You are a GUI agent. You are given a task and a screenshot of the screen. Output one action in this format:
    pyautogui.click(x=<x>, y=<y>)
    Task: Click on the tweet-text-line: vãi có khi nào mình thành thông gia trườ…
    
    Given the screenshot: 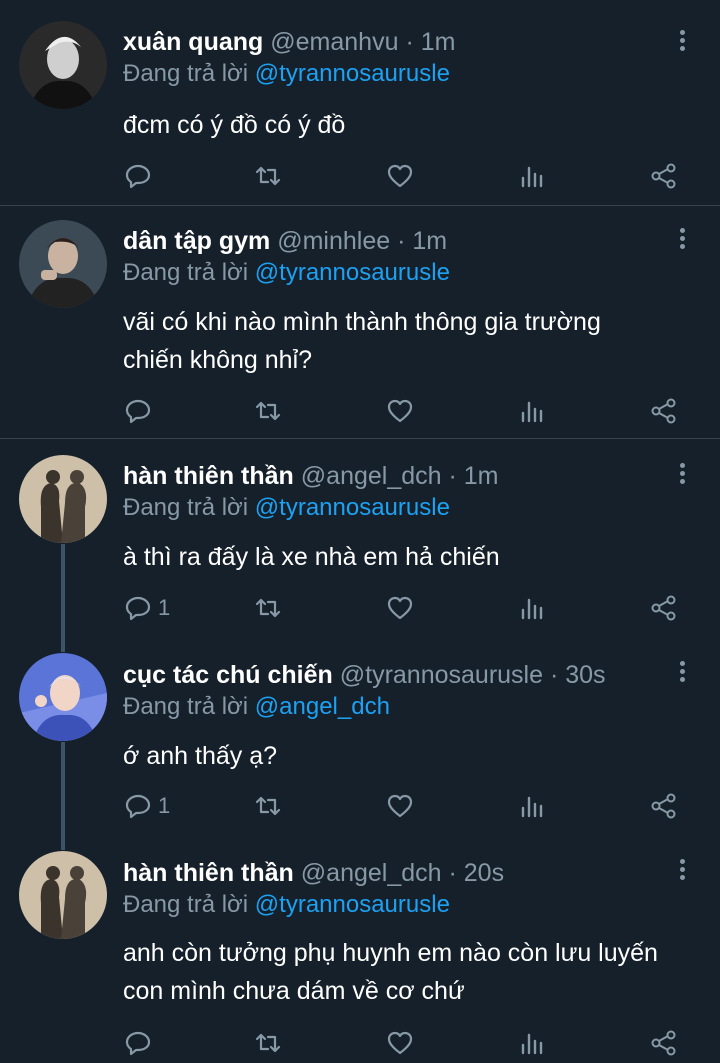 What is the action you would take?
    pyautogui.click(x=362, y=322)
    